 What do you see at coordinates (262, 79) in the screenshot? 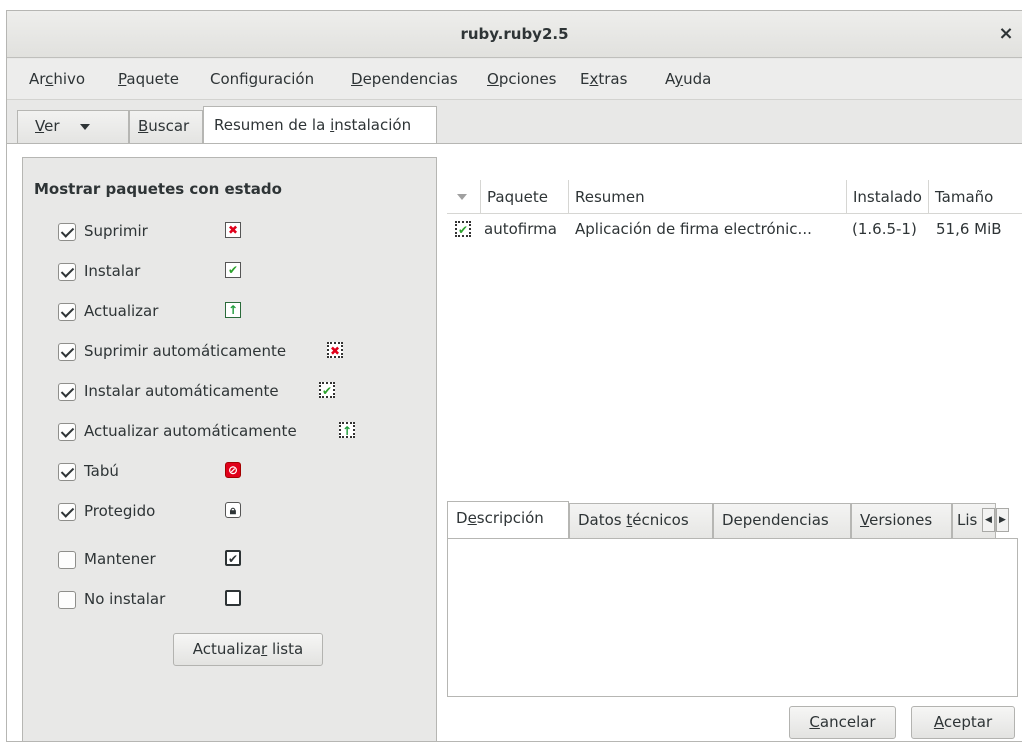
I see `menu-configuracion: Configuración` at bounding box center [262, 79].